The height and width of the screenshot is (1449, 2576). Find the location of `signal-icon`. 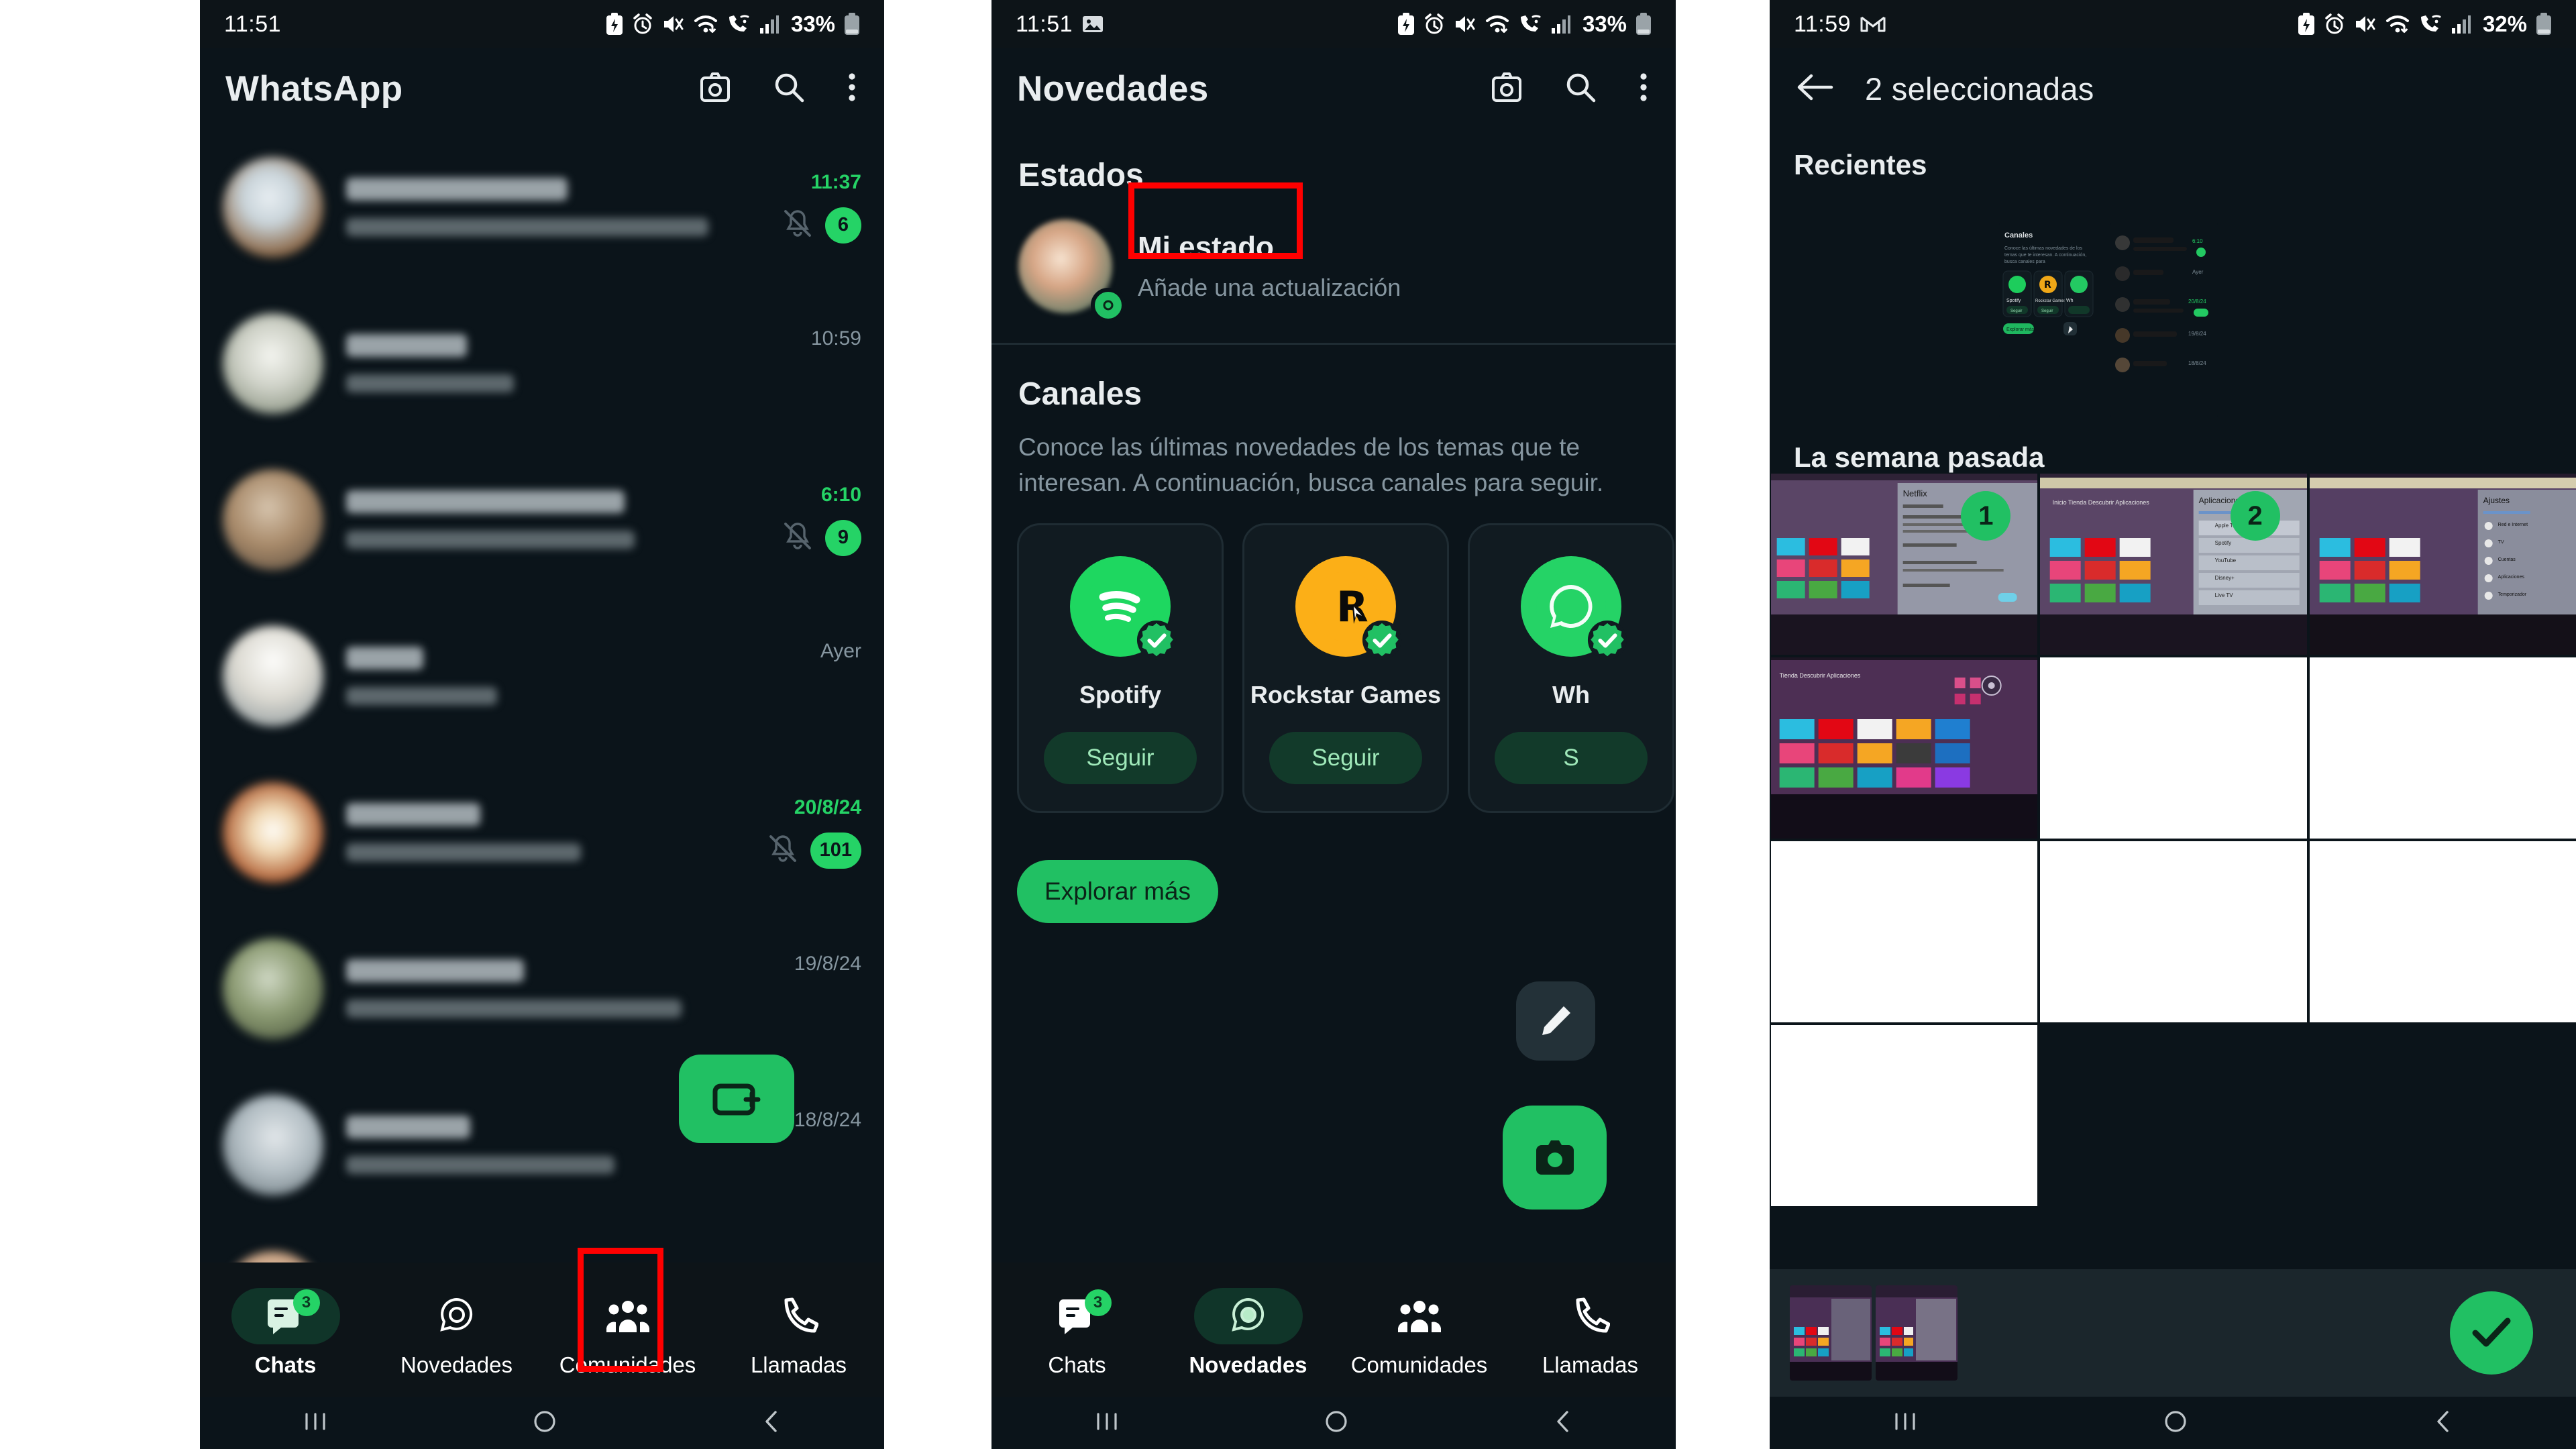

signal-icon is located at coordinates (769, 24).